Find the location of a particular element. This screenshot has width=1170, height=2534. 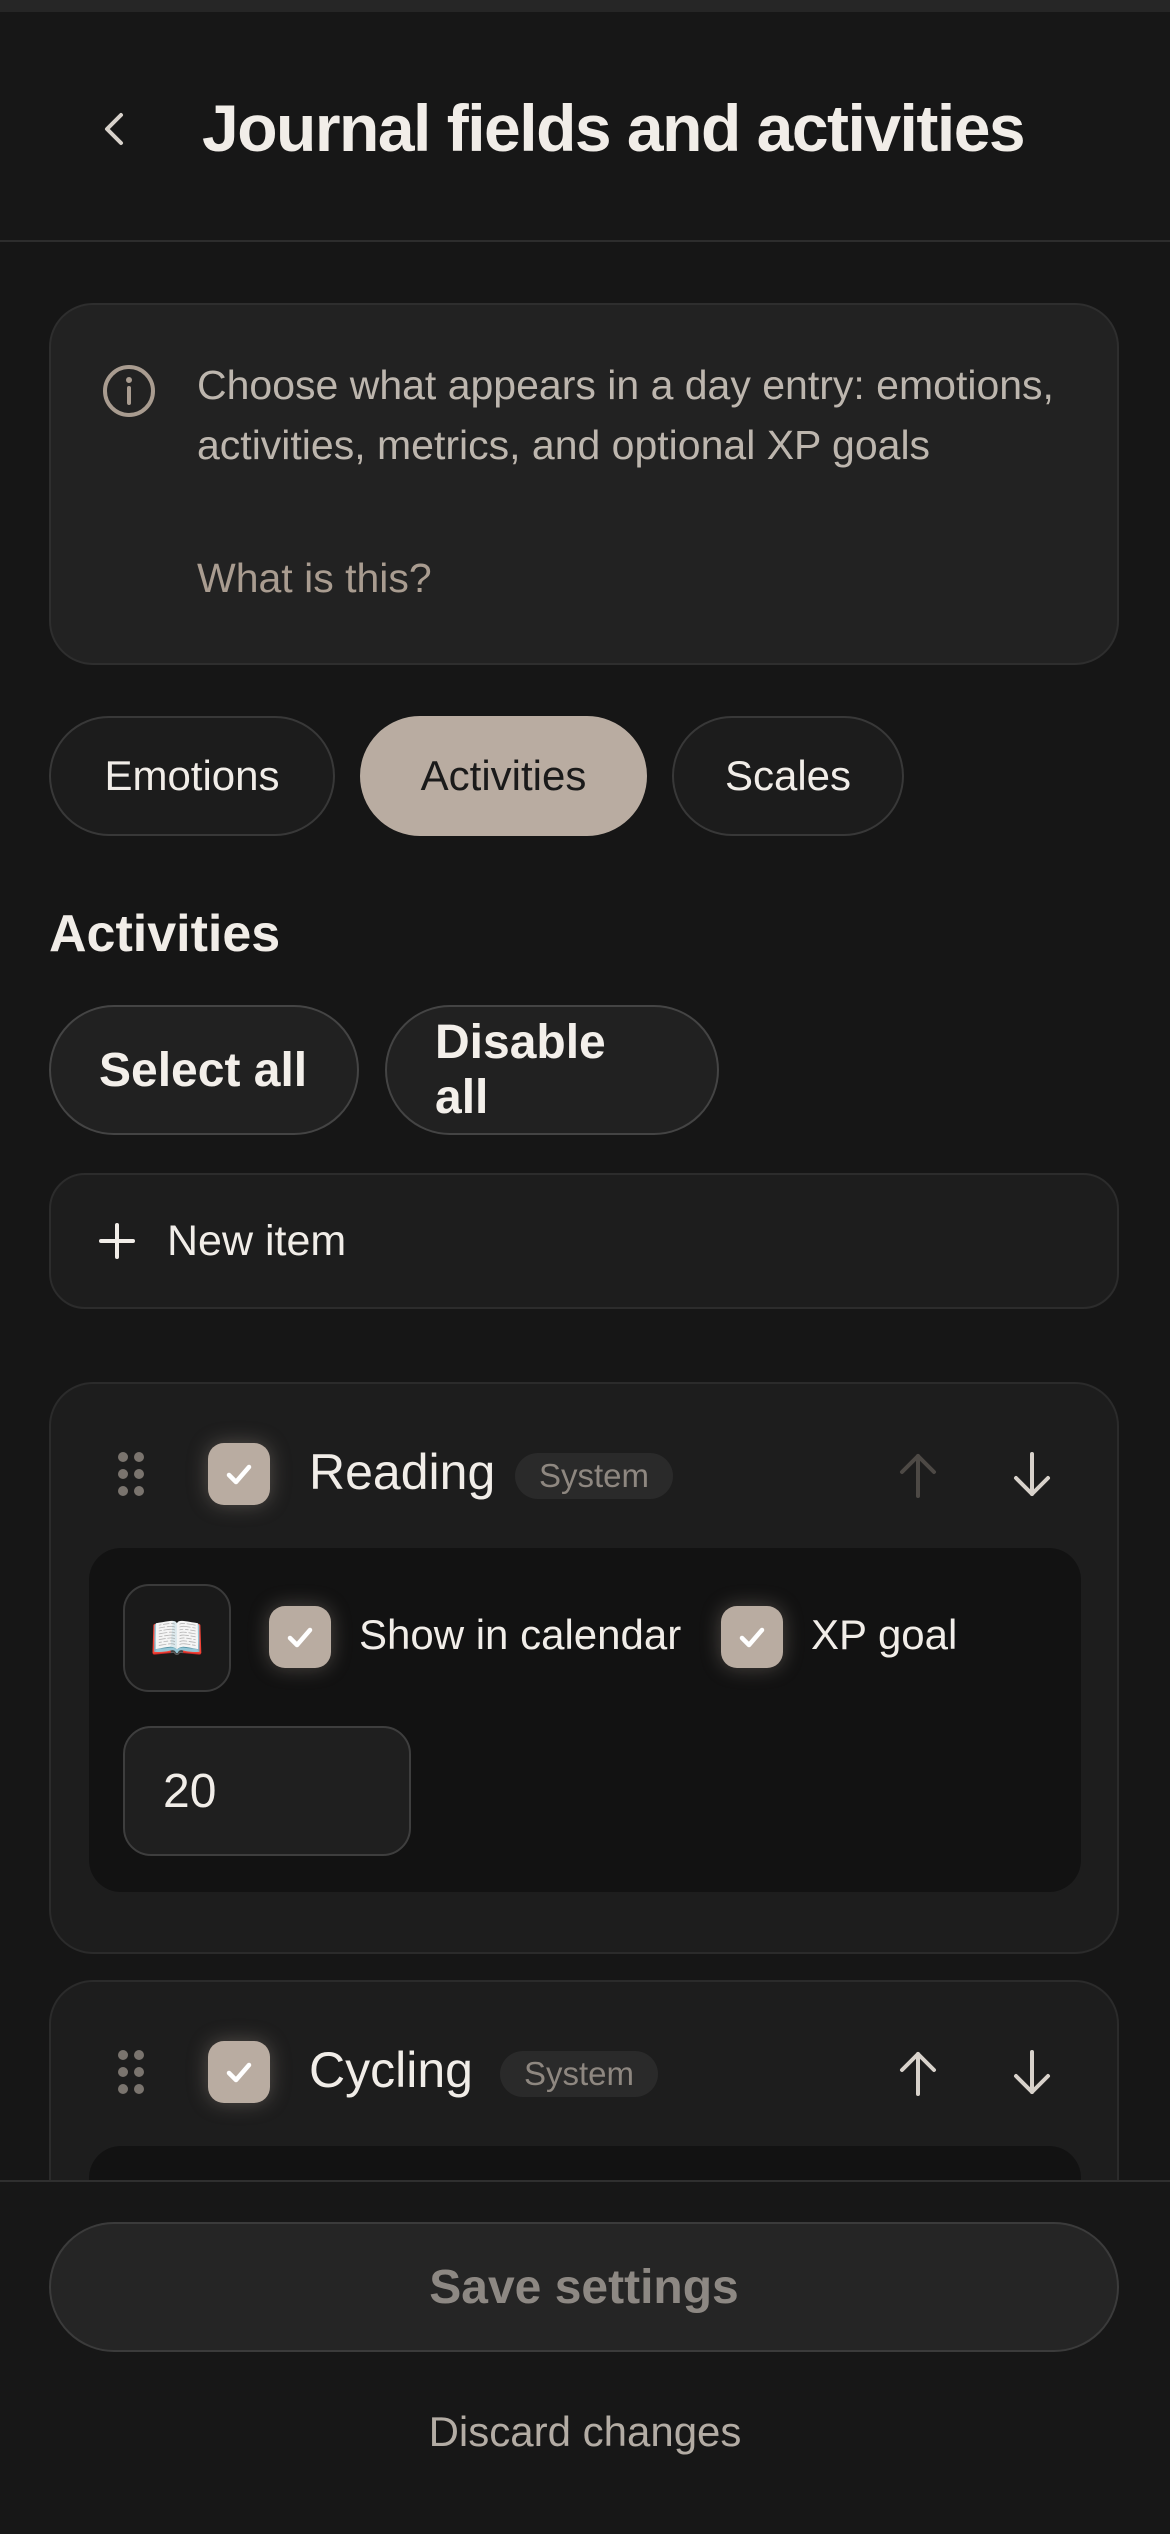

activity-name: Reading is located at coordinates (402, 1472).